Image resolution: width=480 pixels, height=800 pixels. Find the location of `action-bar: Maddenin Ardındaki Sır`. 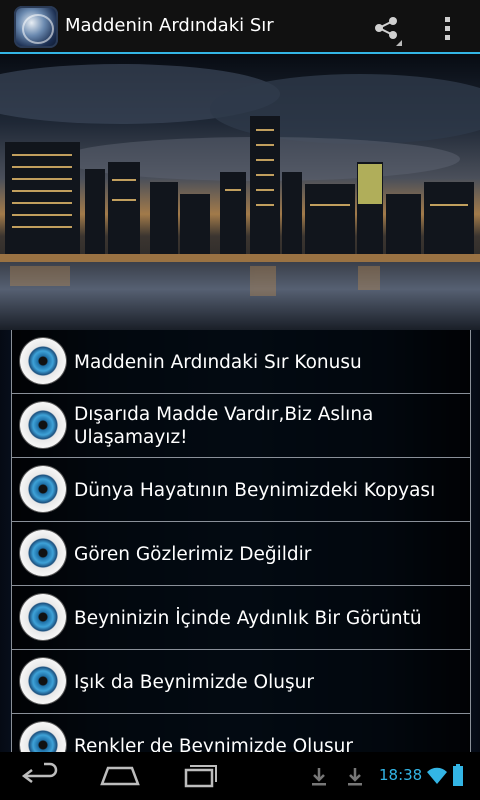

action-bar: Maddenin Ardındaki Sır is located at coordinates (240, 27).